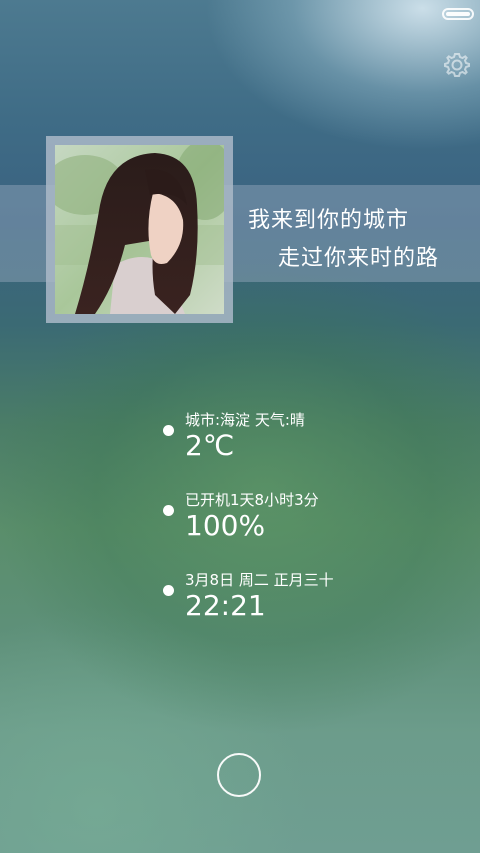 This screenshot has height=853, width=480. What do you see at coordinates (210, 445) in the screenshot?
I see `temperature-value: 2℃` at bounding box center [210, 445].